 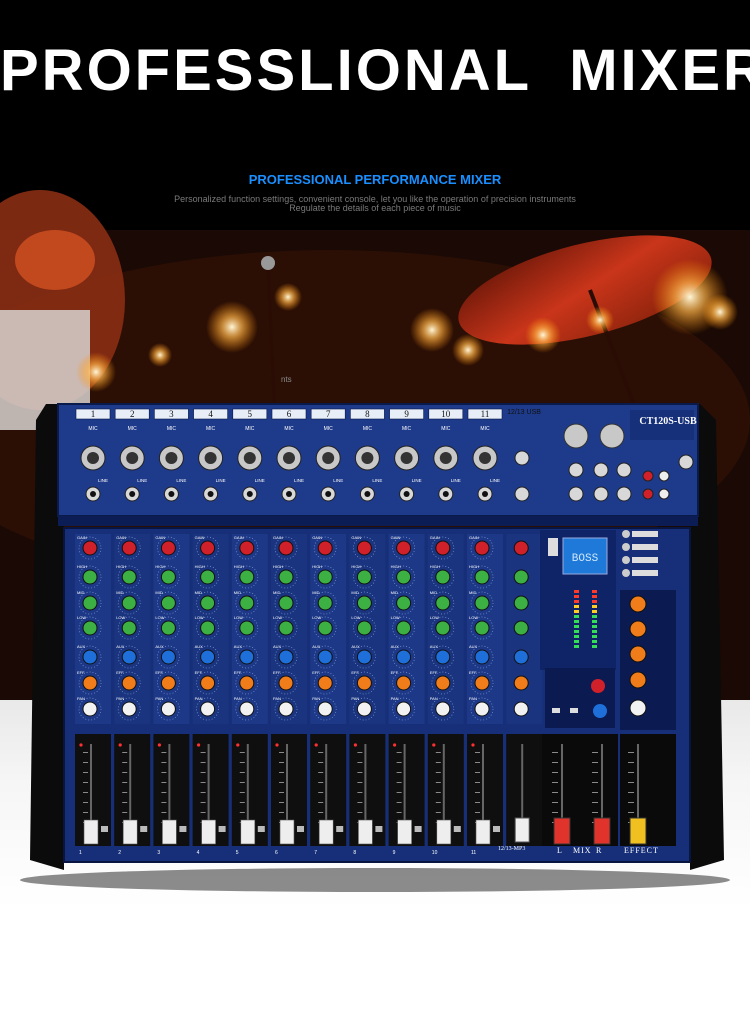 I want to click on phones-level-knob, so click(x=598, y=686).